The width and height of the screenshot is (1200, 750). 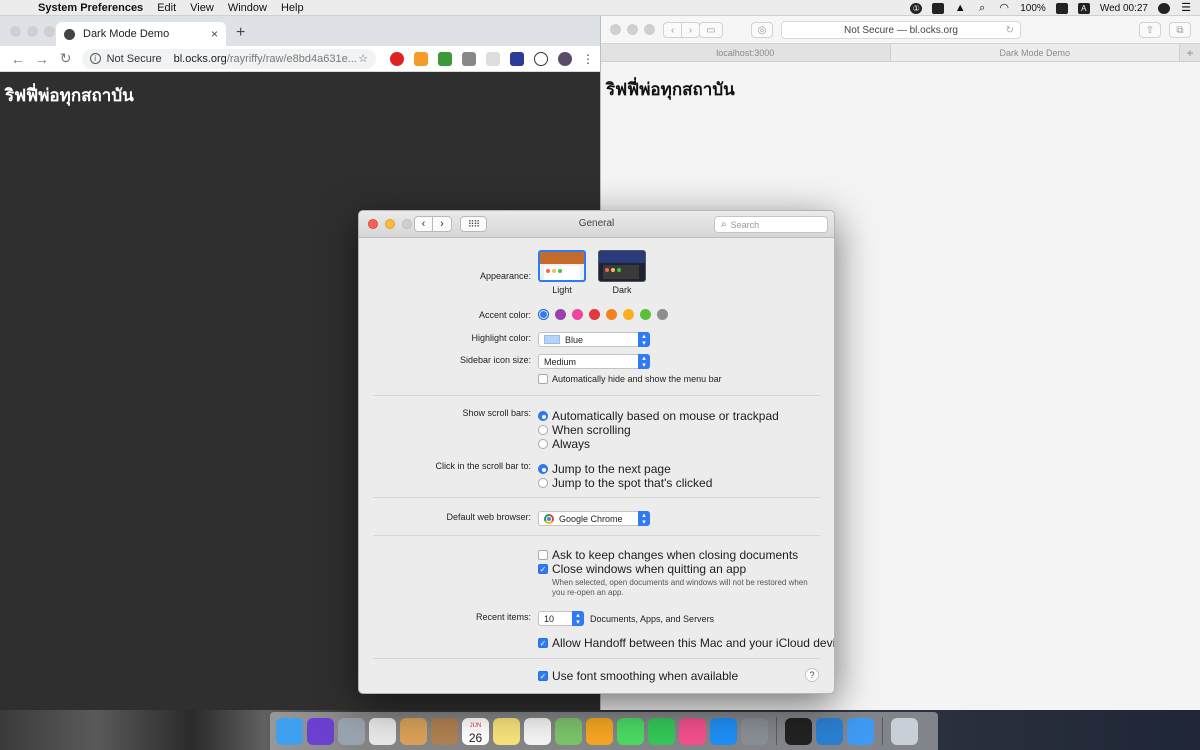 I want to click on close-tab-icon: ×, so click(x=214, y=34).